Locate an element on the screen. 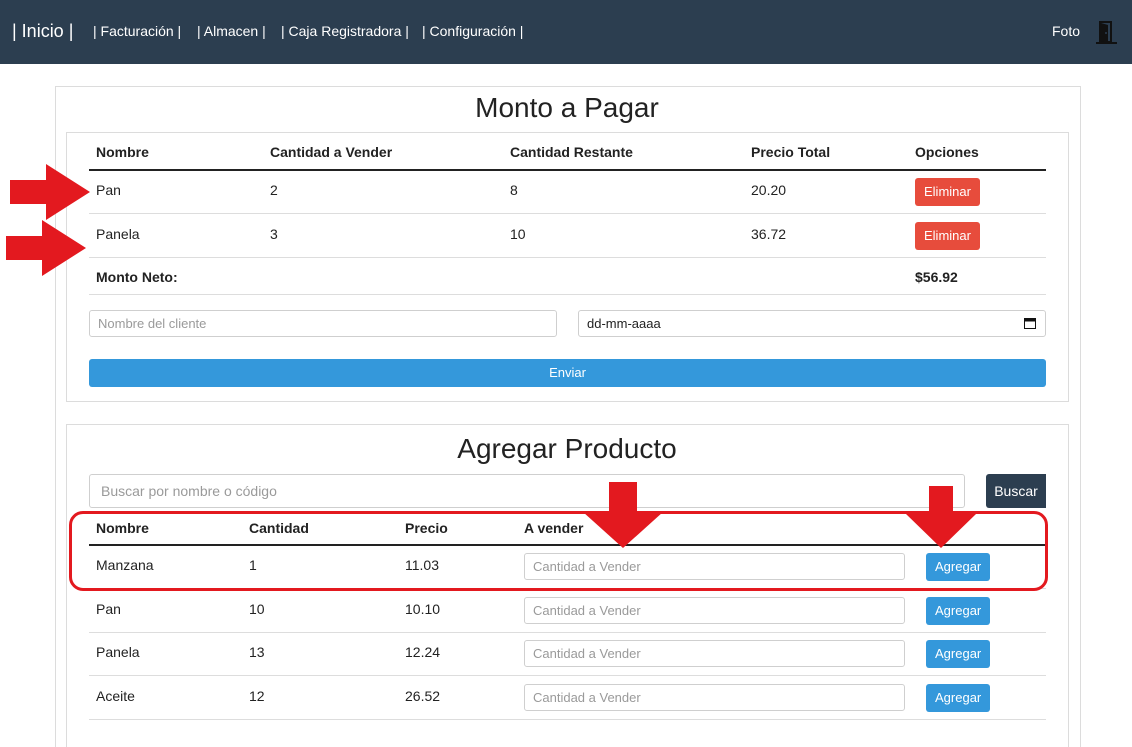 Image resolution: width=1132 pixels, height=747 pixels. products-header-divider is located at coordinates (567, 545).